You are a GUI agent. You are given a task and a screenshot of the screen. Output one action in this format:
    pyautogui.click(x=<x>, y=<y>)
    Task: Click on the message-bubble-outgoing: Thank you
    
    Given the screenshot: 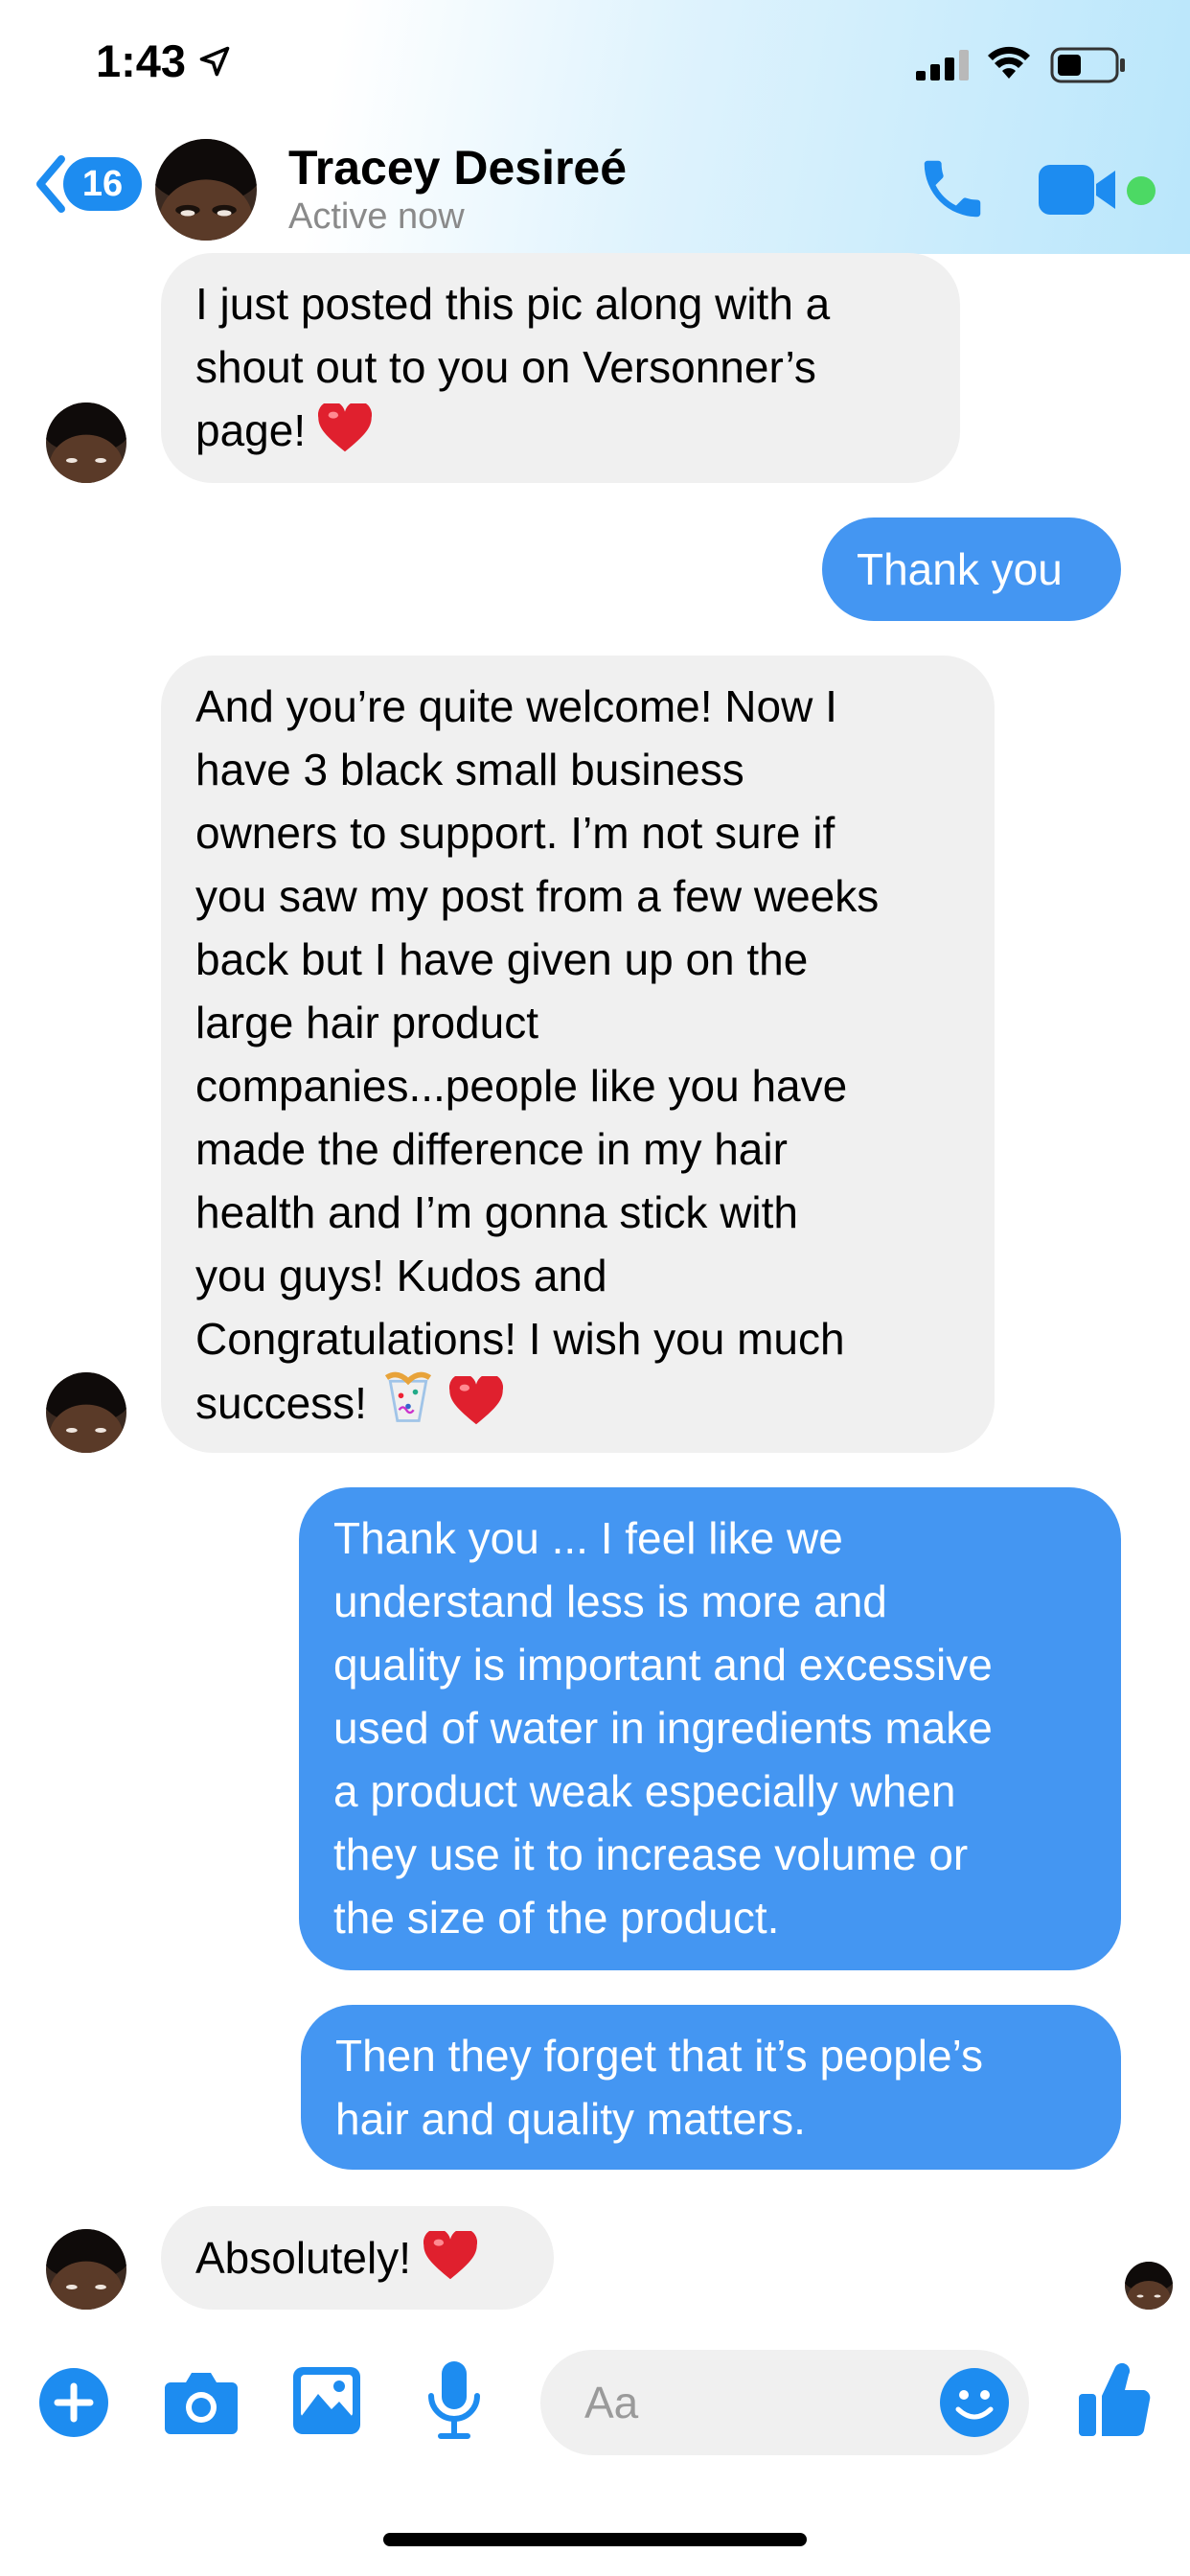 What is the action you would take?
    pyautogui.click(x=972, y=569)
    